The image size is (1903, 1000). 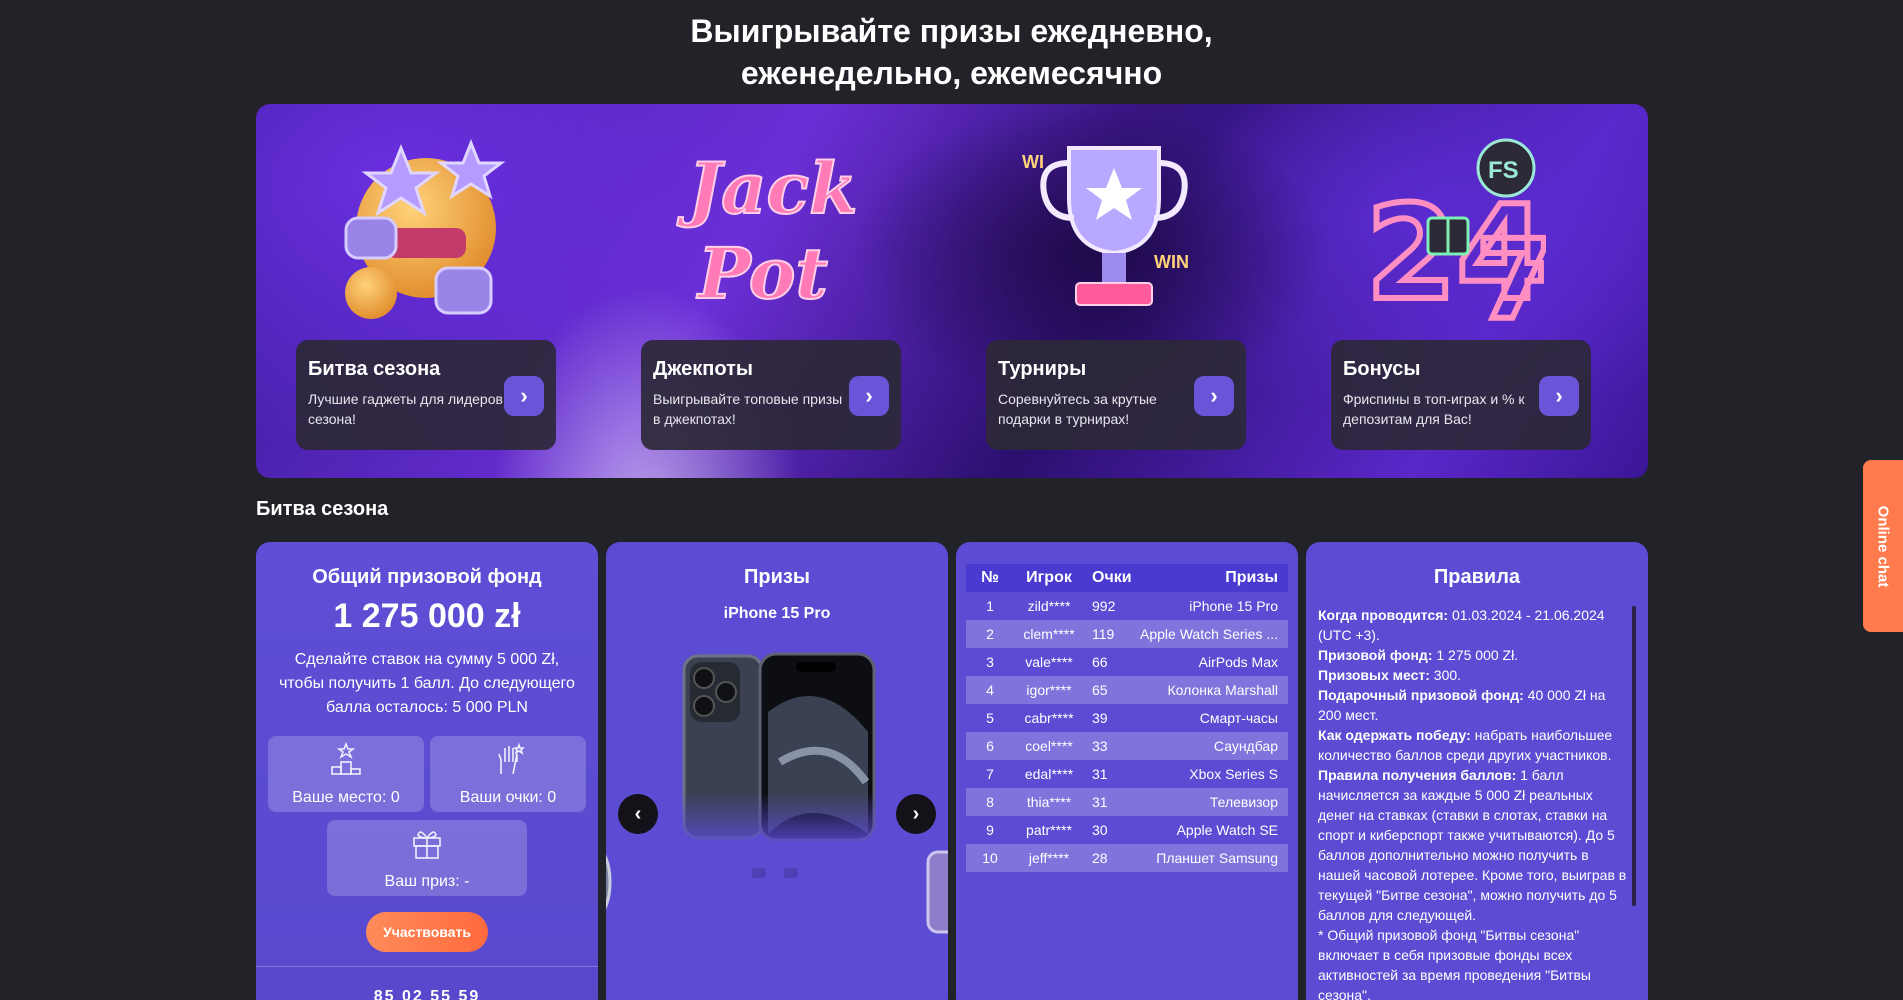 I want to click on your-points-box: Ваши очки: 0, so click(x=508, y=774).